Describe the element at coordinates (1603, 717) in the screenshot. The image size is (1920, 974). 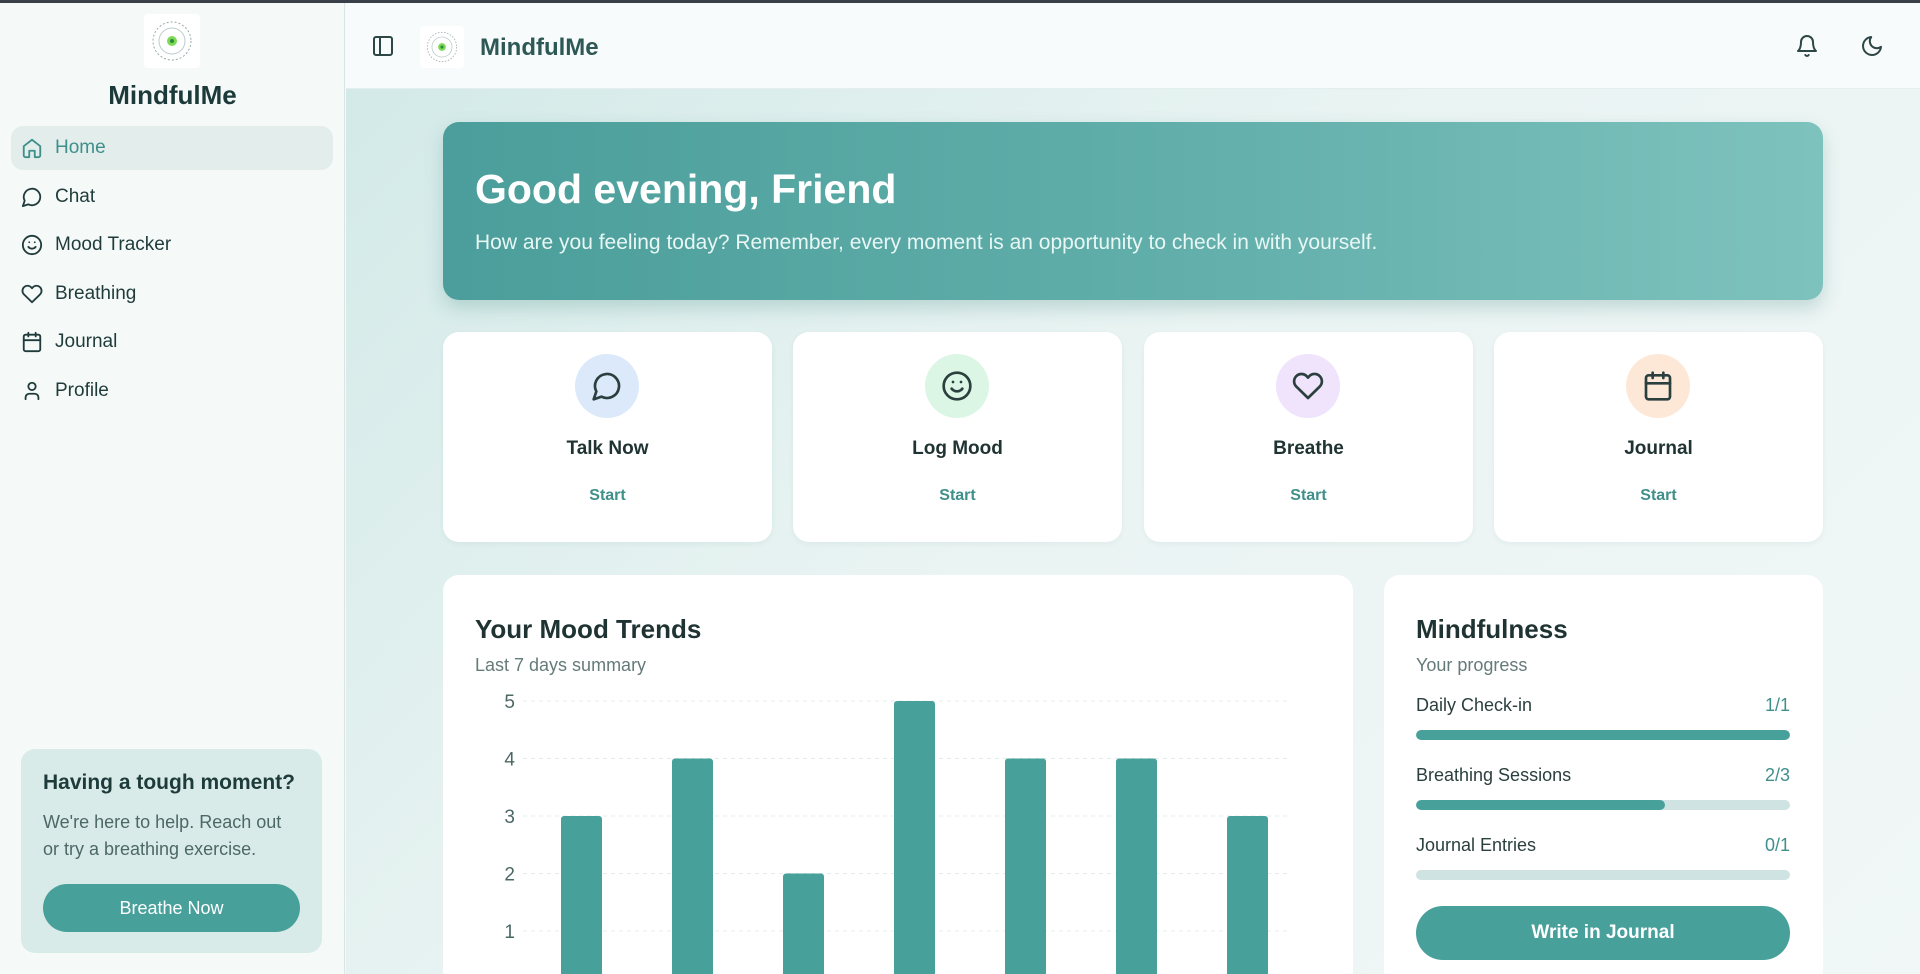
I see `progress-daily-checkin: Daily Check-in 1/1` at that location.